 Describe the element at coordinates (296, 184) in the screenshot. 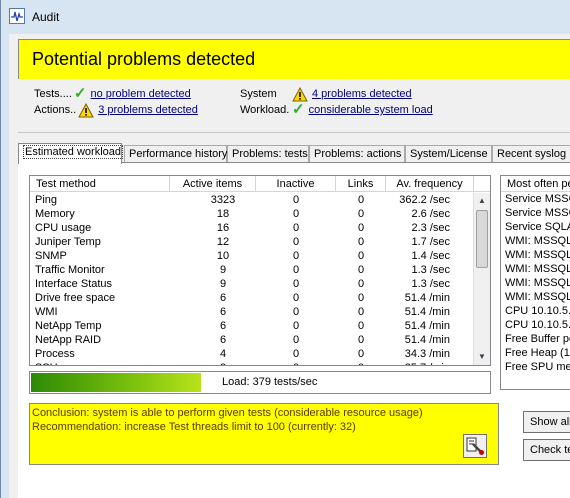

I see `col-inactive: Inactive` at that location.